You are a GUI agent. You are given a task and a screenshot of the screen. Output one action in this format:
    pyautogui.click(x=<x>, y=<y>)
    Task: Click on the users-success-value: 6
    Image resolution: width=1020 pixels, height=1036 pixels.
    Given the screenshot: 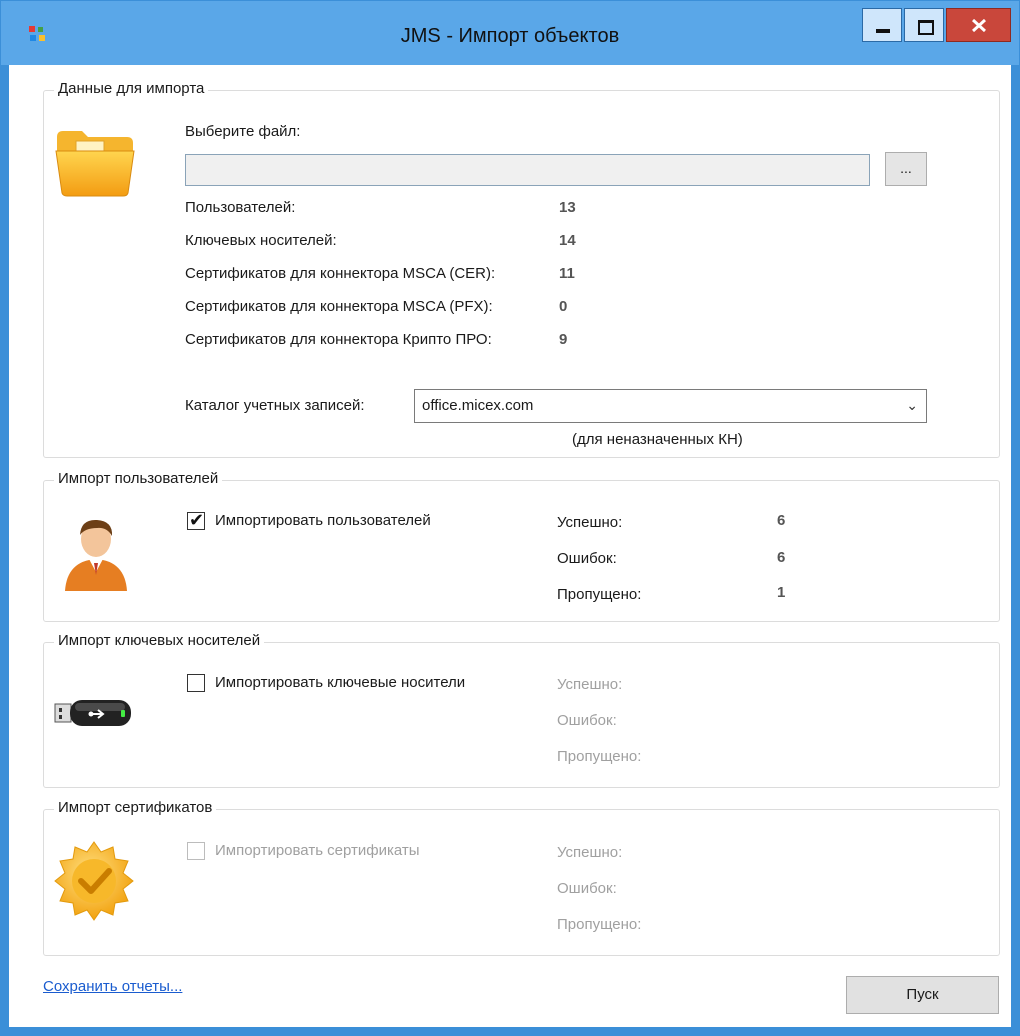 What is the action you would take?
    pyautogui.click(x=781, y=520)
    